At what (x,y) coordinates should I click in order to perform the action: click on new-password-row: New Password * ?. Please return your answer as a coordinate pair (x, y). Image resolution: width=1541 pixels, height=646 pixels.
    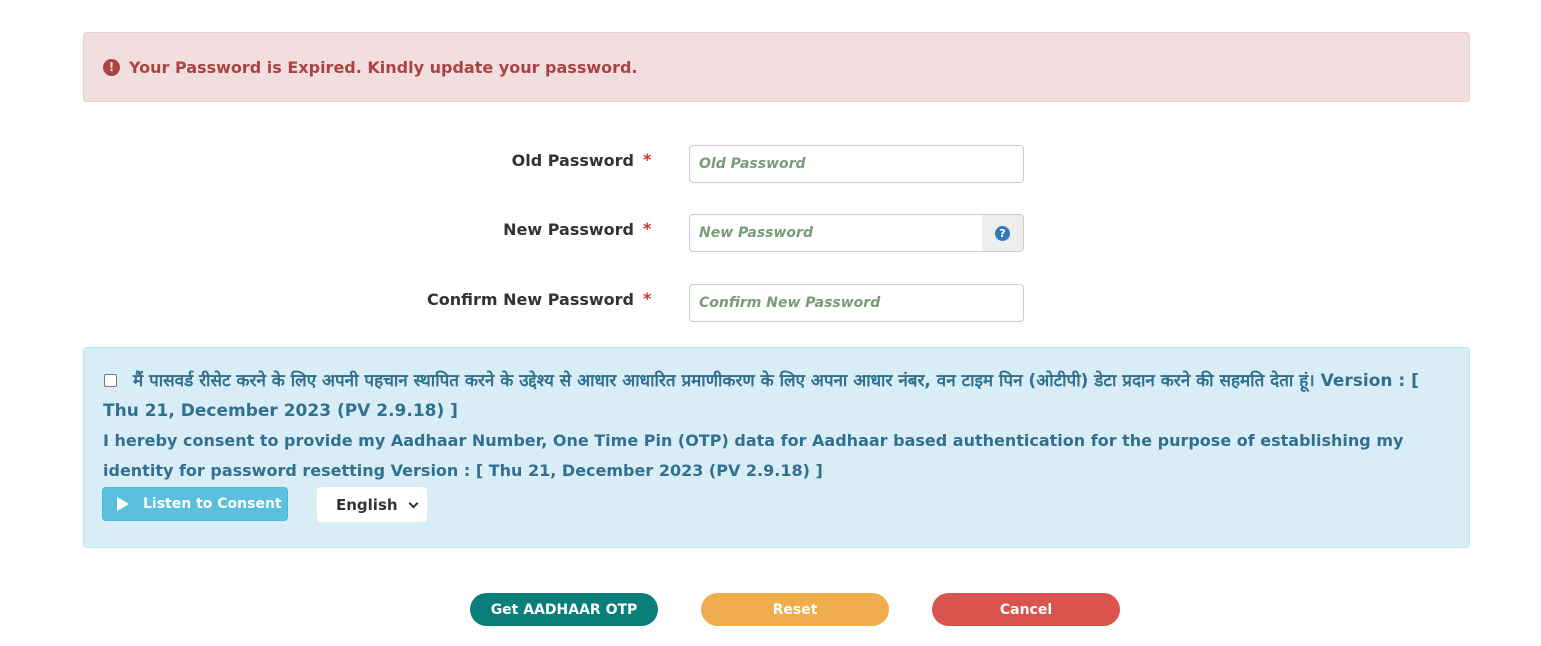
    Looking at the image, I should click on (770, 233).